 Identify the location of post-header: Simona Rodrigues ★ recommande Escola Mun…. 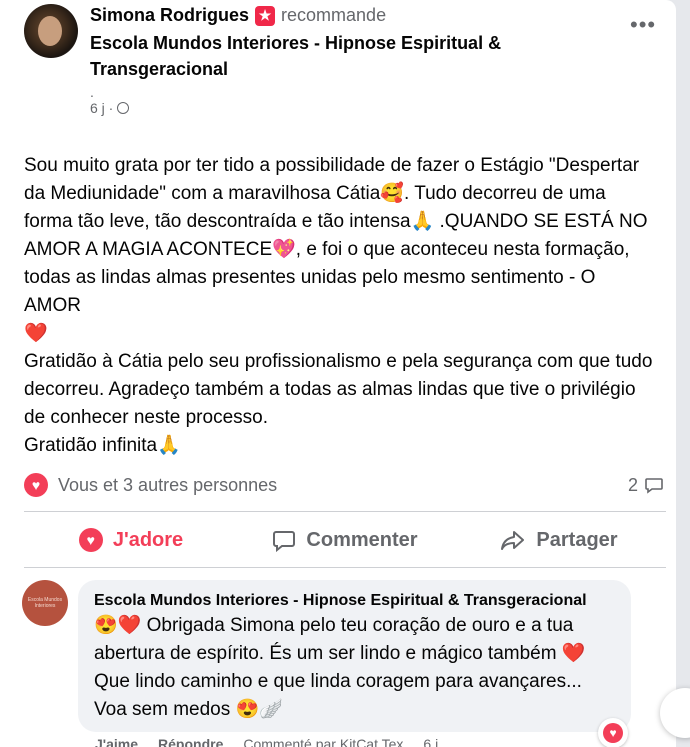
(340, 60).